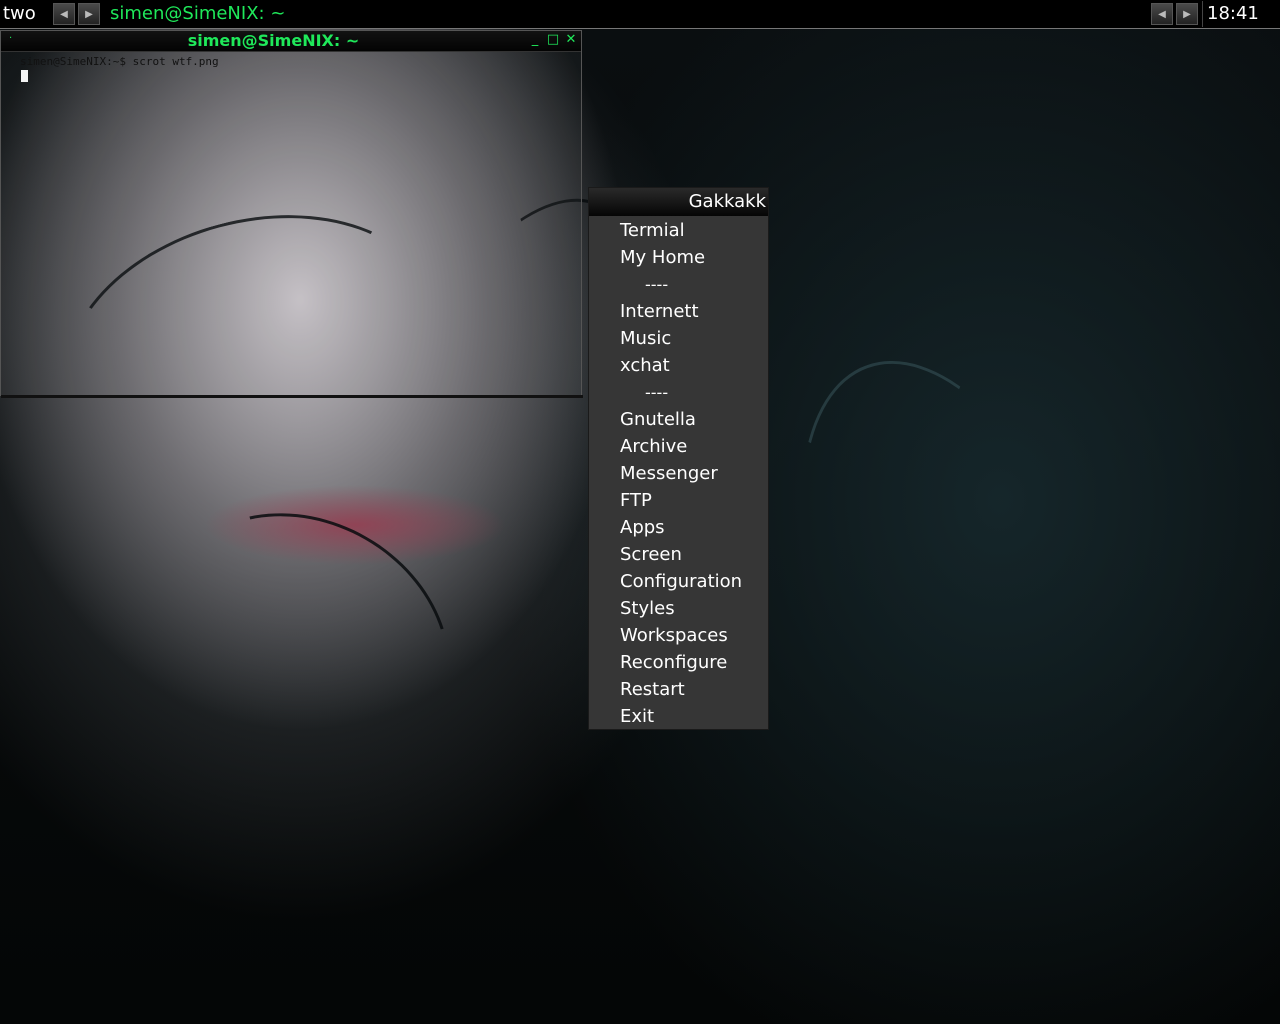  I want to click on next-workspace-button: ▶, so click(89, 14).